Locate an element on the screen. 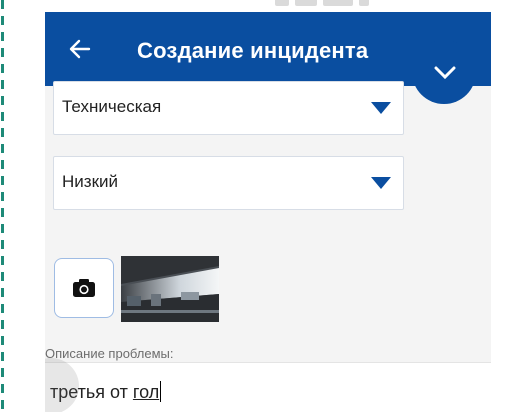  floating-action-button is located at coordinates (444, 72).